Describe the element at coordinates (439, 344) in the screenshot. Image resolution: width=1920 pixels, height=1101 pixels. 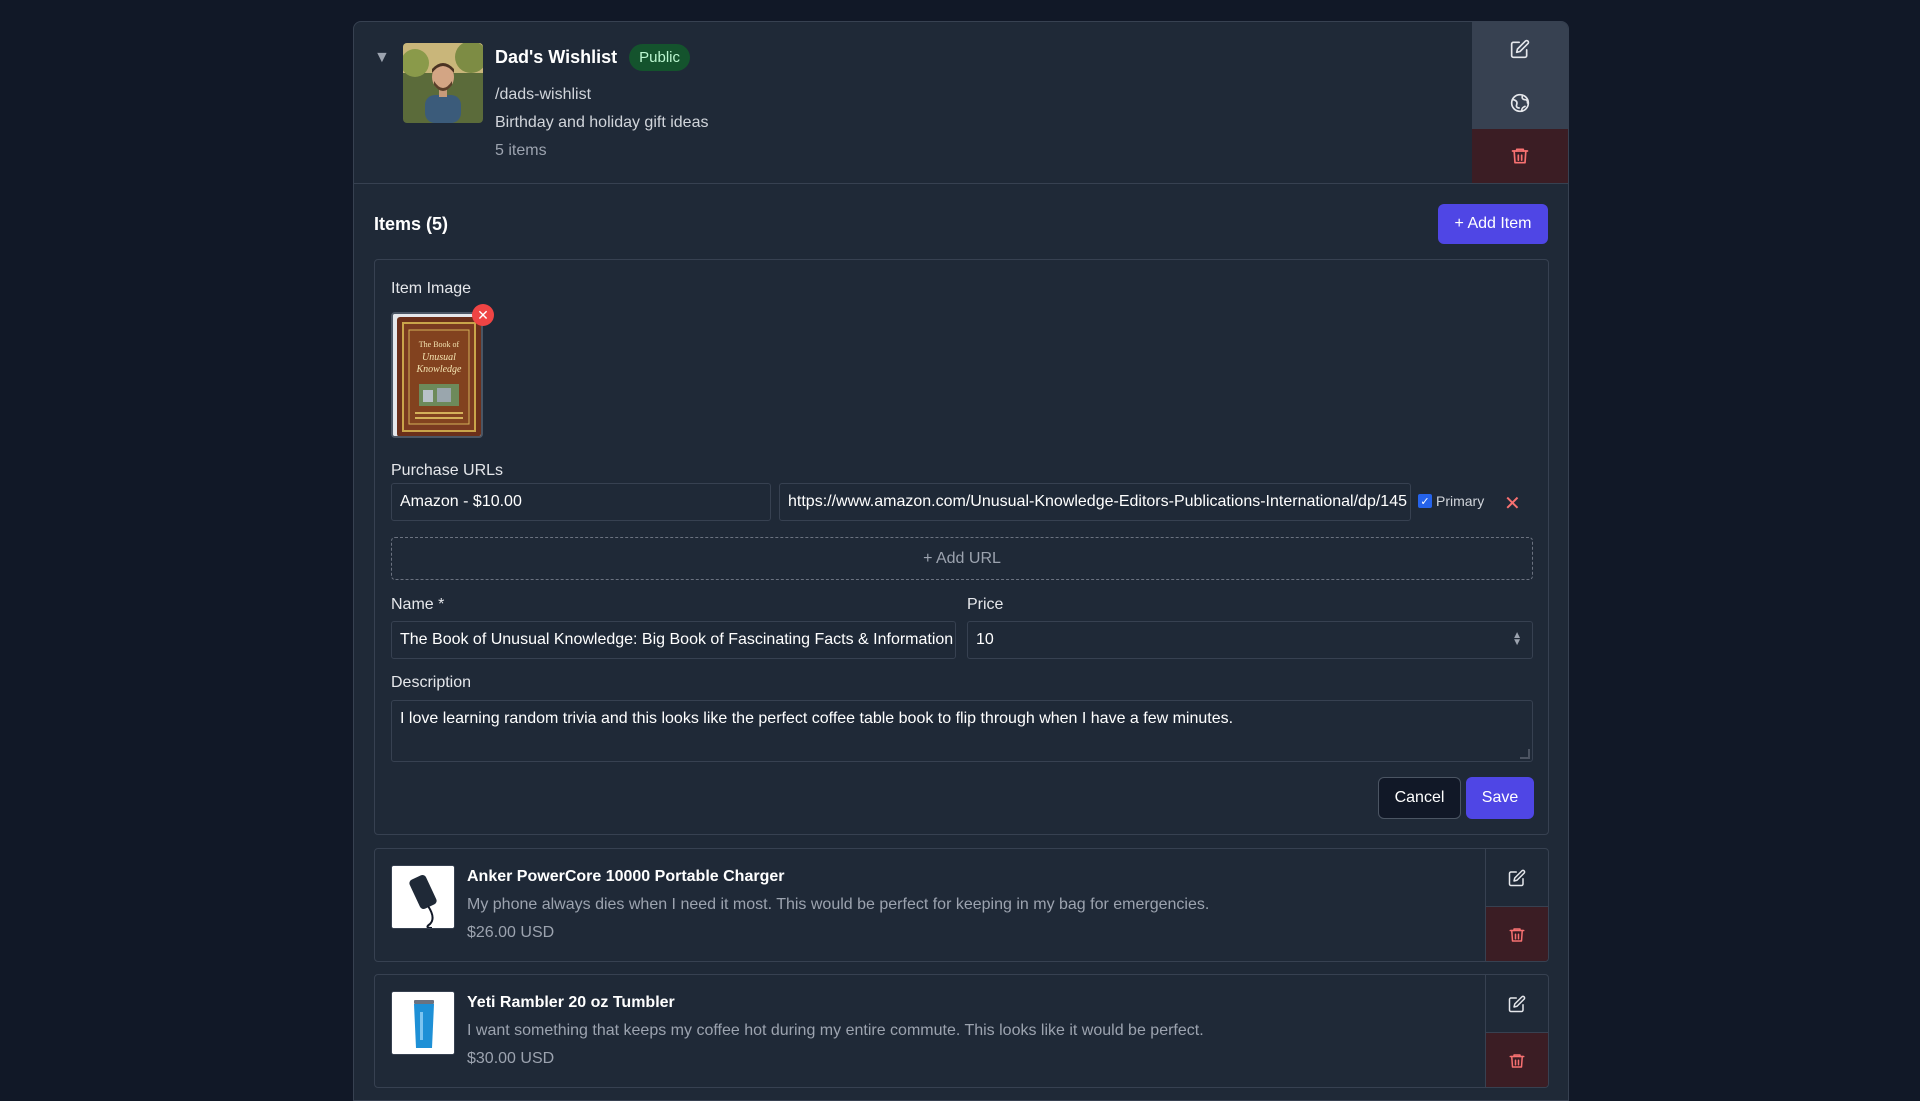
I see `svg-text: The Book of` at that location.